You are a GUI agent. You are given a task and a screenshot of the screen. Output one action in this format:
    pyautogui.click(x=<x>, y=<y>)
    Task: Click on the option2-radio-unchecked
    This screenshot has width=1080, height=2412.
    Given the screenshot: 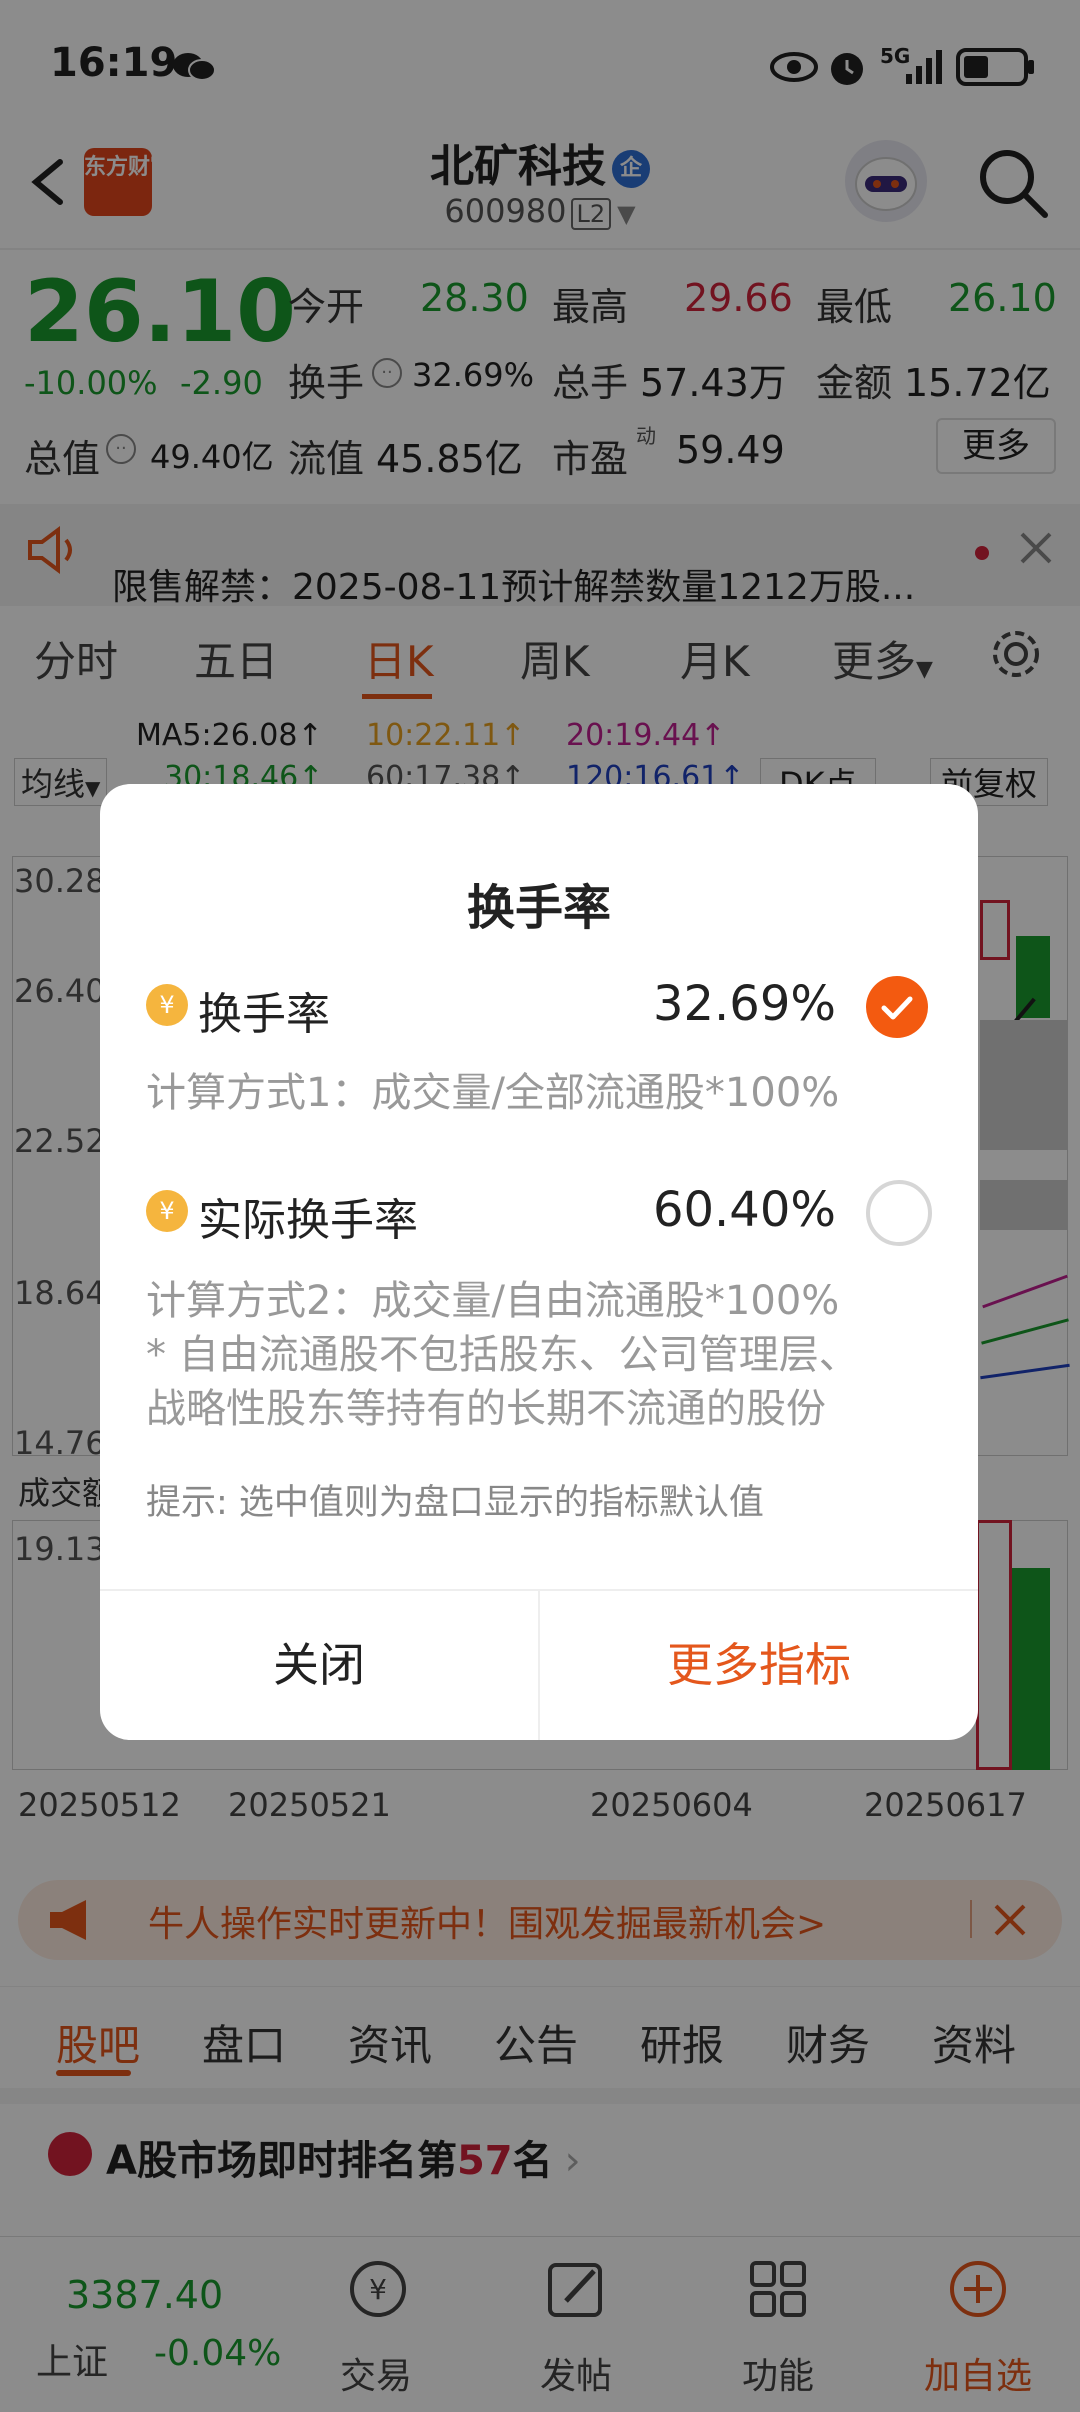 What is the action you would take?
    pyautogui.click(x=899, y=1213)
    